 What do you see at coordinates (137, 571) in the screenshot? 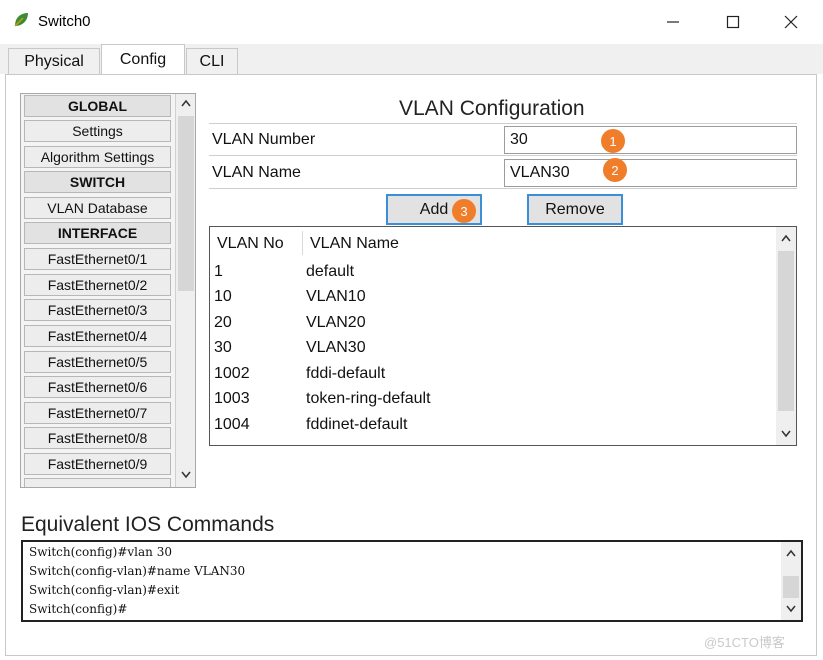
I see `console-line: Switch(config-vlan)#name VLAN30` at bounding box center [137, 571].